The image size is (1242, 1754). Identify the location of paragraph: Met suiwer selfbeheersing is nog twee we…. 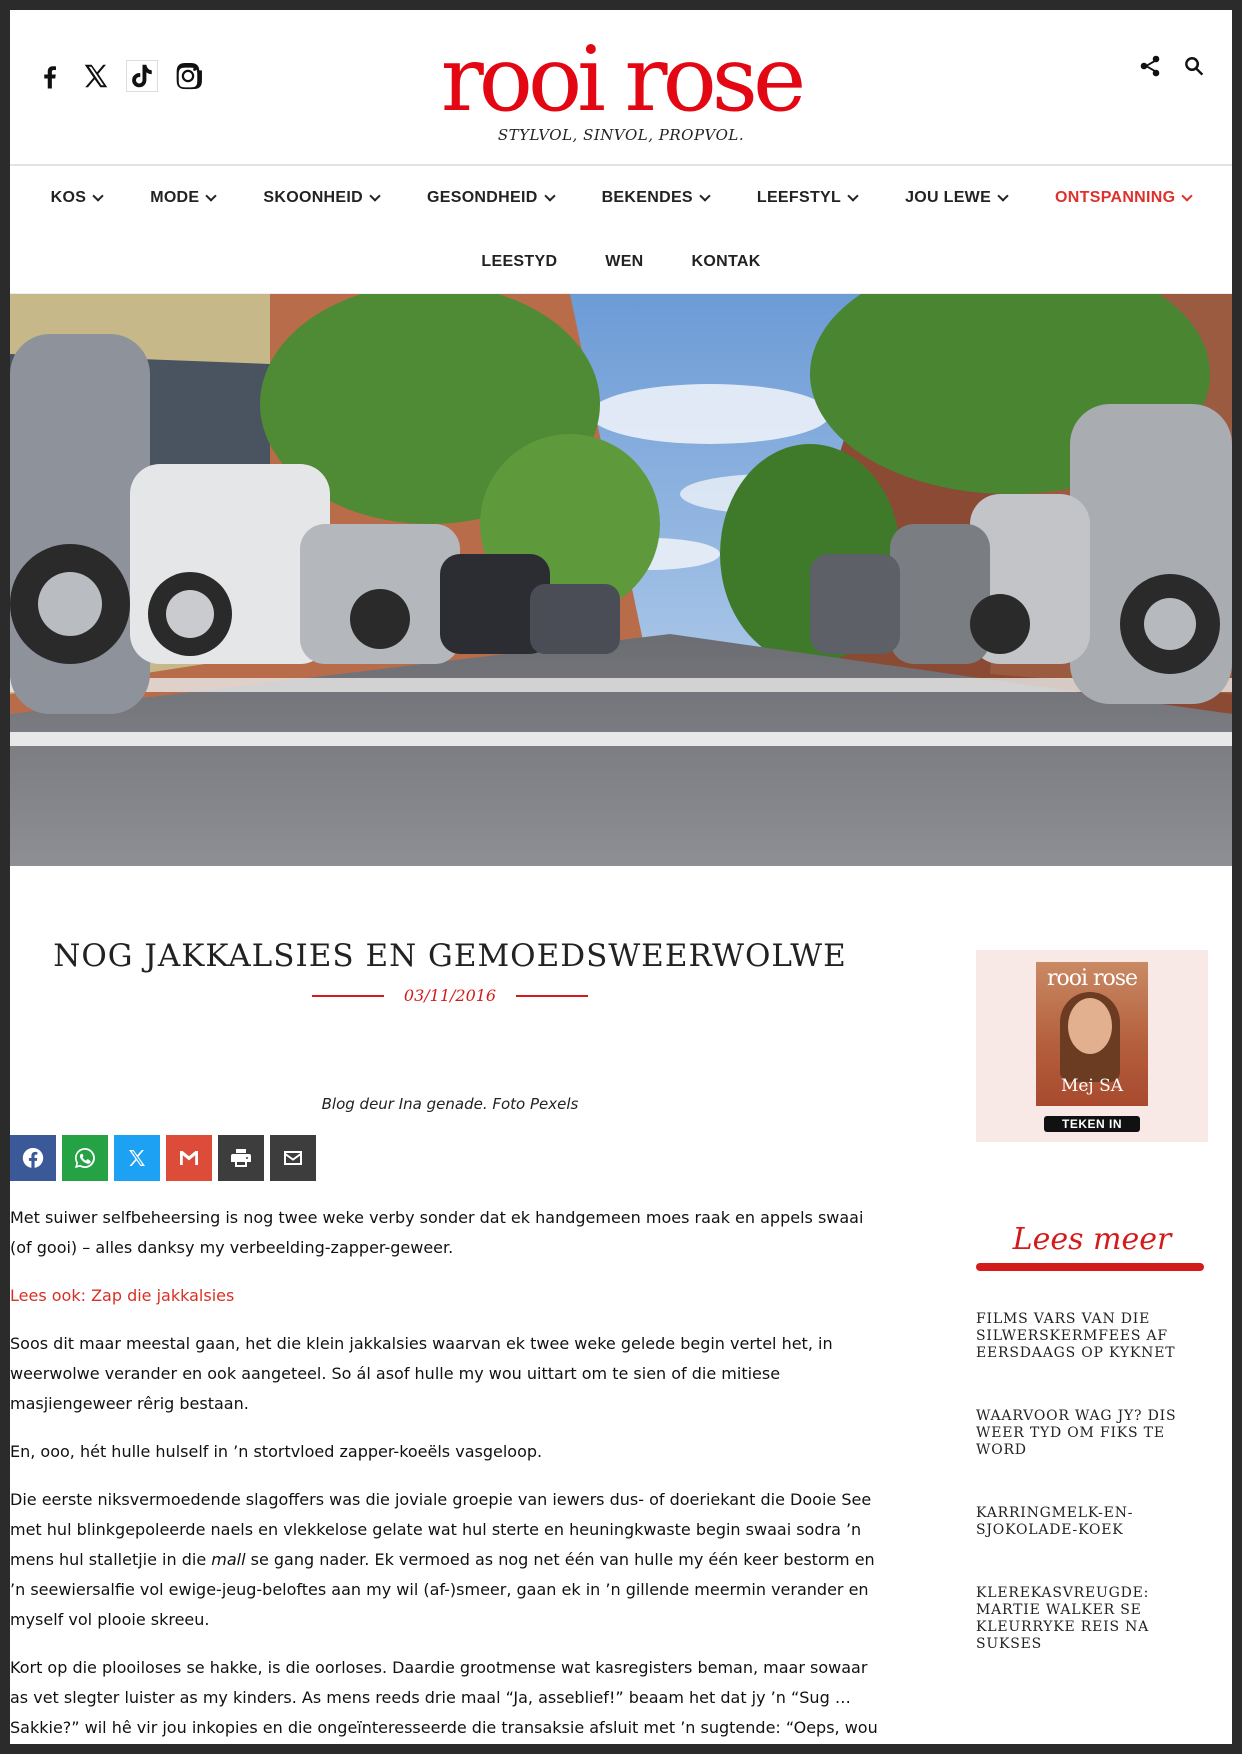
(437, 1232).